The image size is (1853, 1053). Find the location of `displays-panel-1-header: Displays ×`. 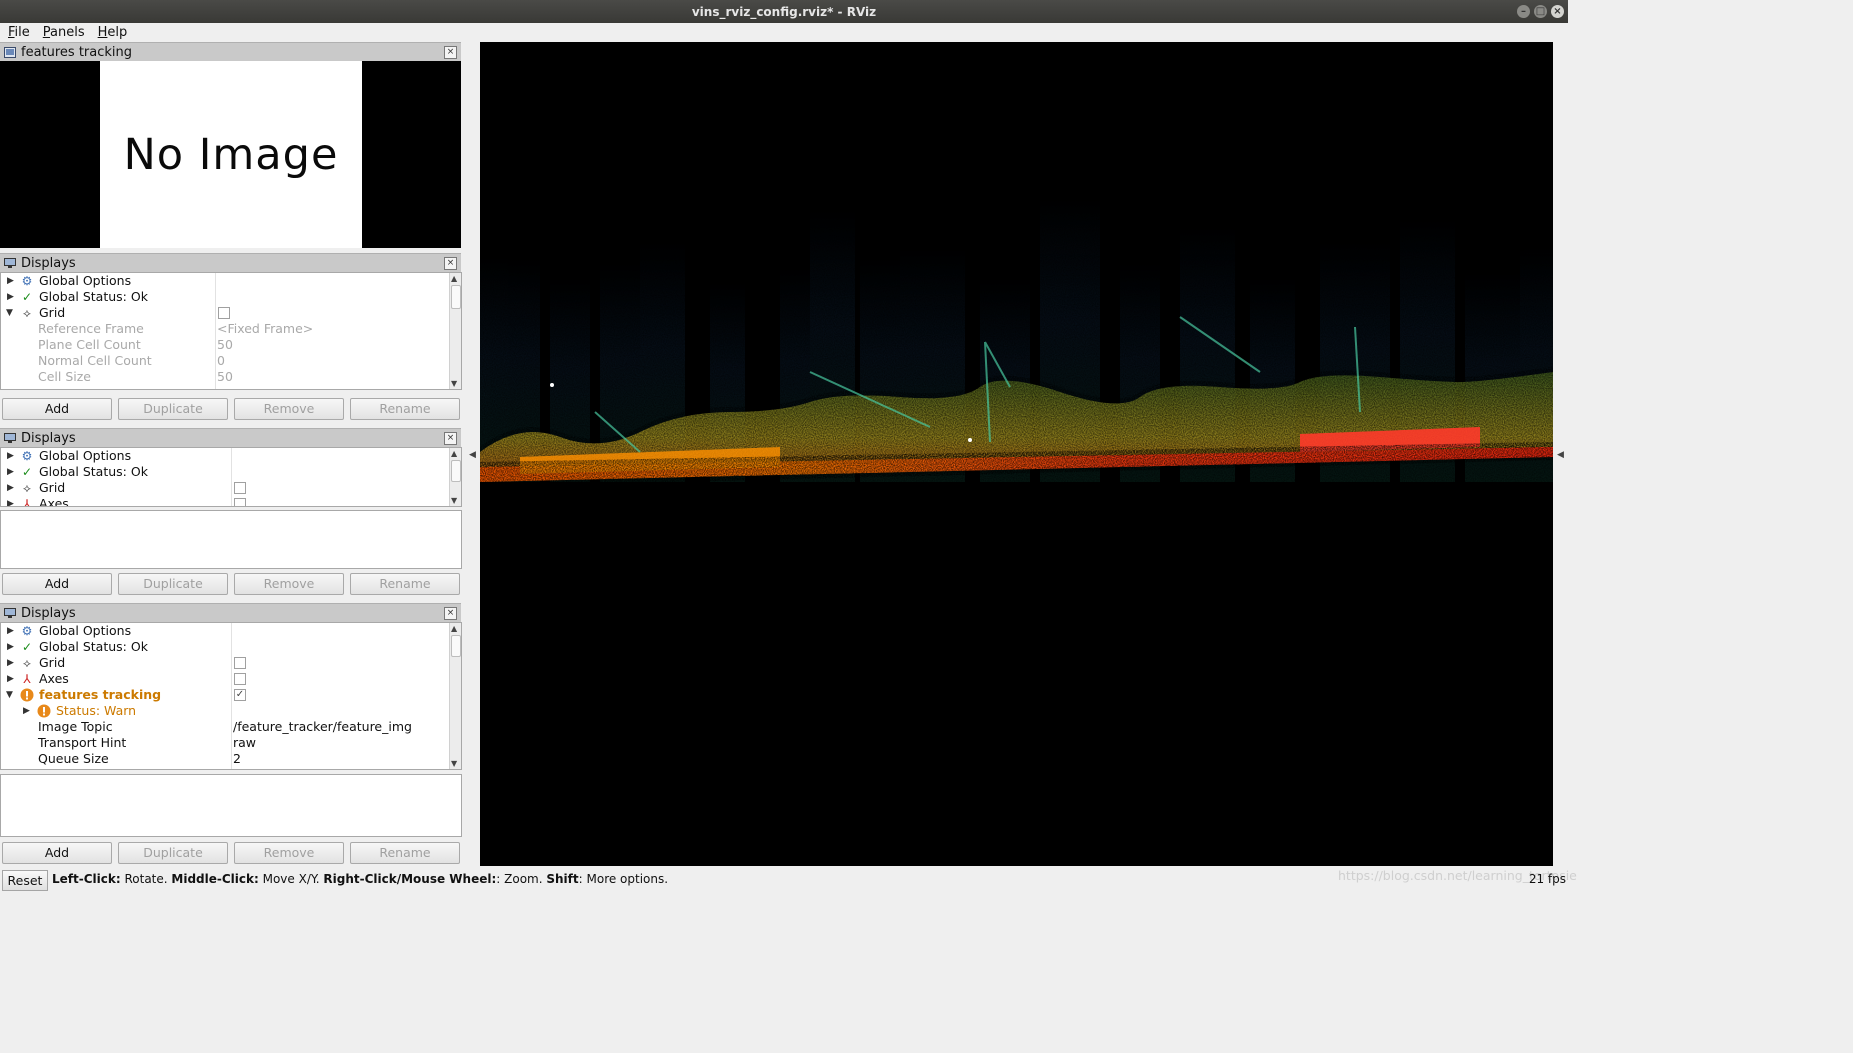

displays-panel-1-header: Displays × is located at coordinates (230, 263).